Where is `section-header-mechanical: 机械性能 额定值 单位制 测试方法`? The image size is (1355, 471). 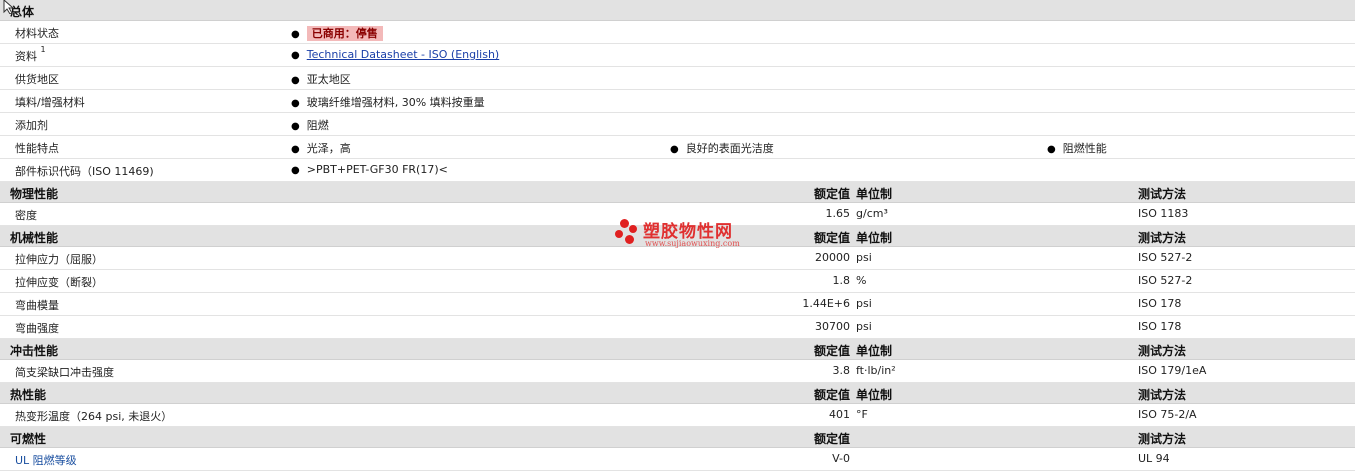
section-header-mechanical: 机械性能 额定值 单位制 测试方法 is located at coordinates (677, 236).